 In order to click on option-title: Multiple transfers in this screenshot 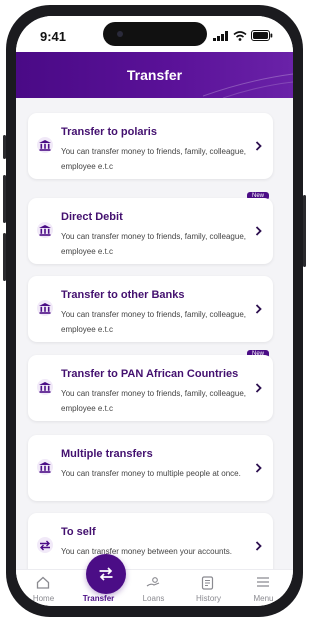, I will do `click(107, 454)`.